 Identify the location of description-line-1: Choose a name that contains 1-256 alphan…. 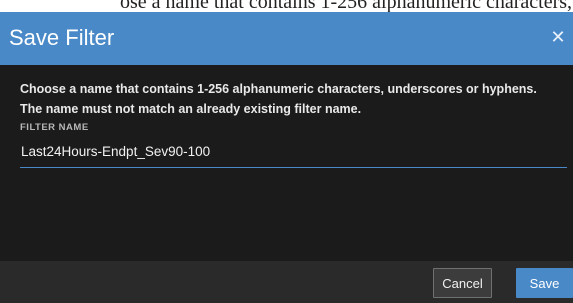
(278, 89).